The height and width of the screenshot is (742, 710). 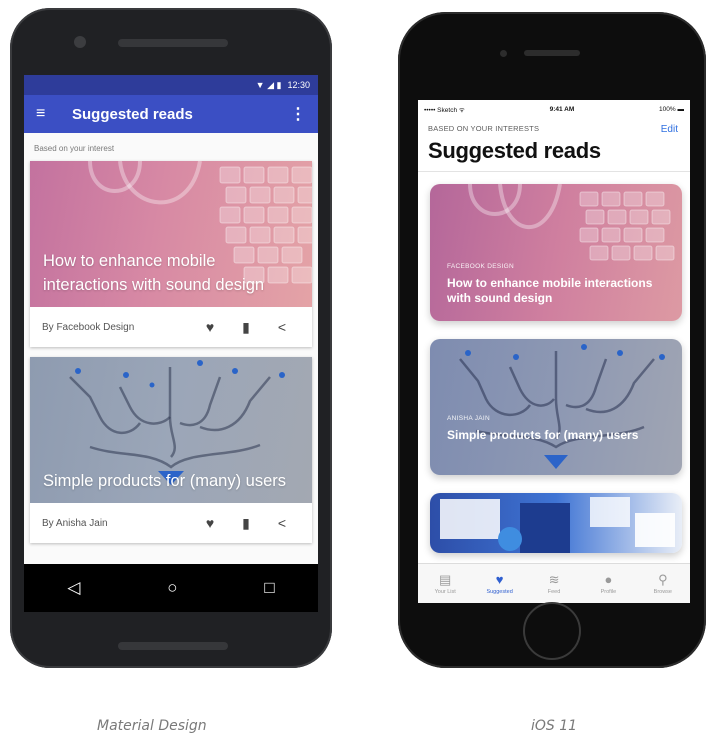 I want to click on header-kicker: BASED ON YOUR INTERESTS, so click(x=484, y=128).